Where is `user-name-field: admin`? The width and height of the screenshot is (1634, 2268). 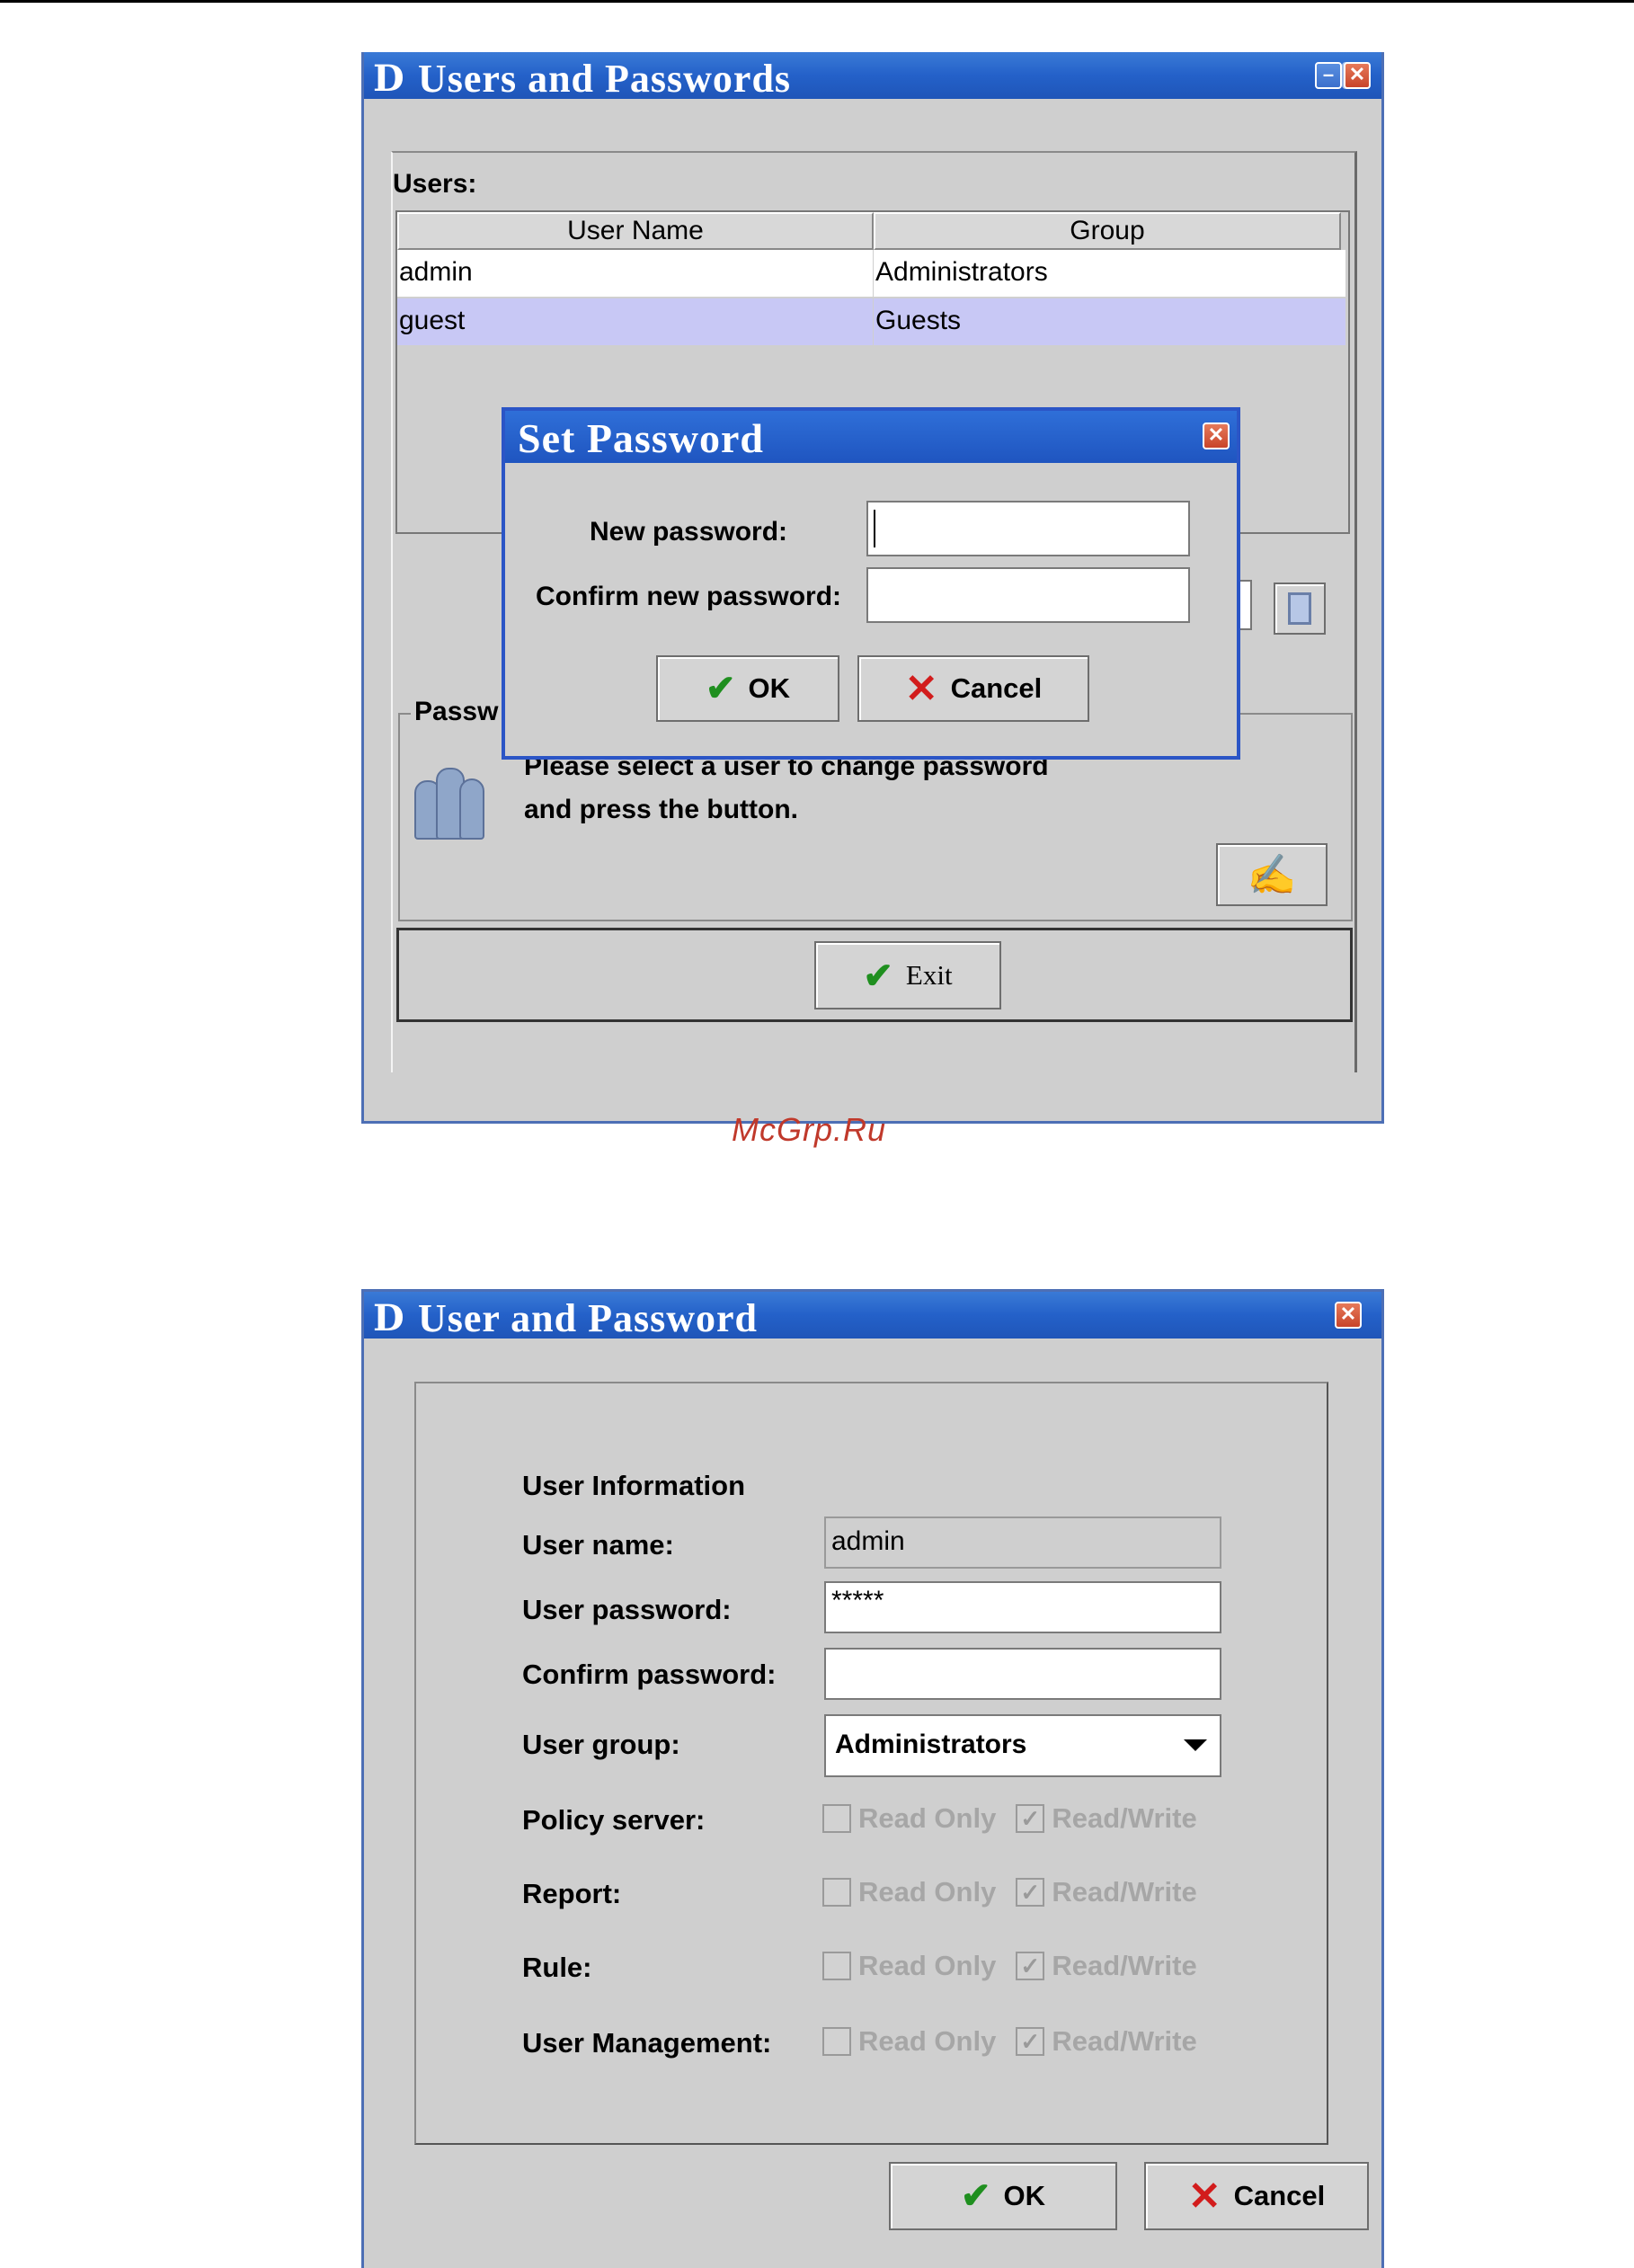 user-name-field: admin is located at coordinates (1023, 1542).